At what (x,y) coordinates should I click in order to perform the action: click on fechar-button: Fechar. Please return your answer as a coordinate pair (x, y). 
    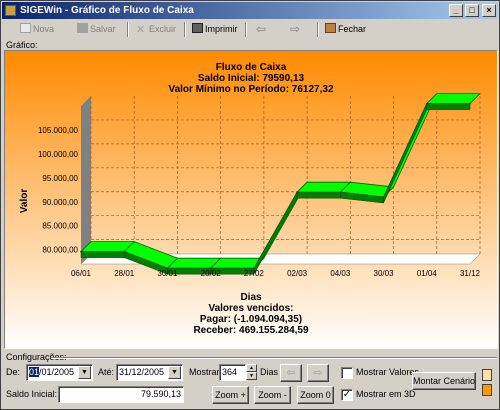
    Looking at the image, I should click on (345, 29).